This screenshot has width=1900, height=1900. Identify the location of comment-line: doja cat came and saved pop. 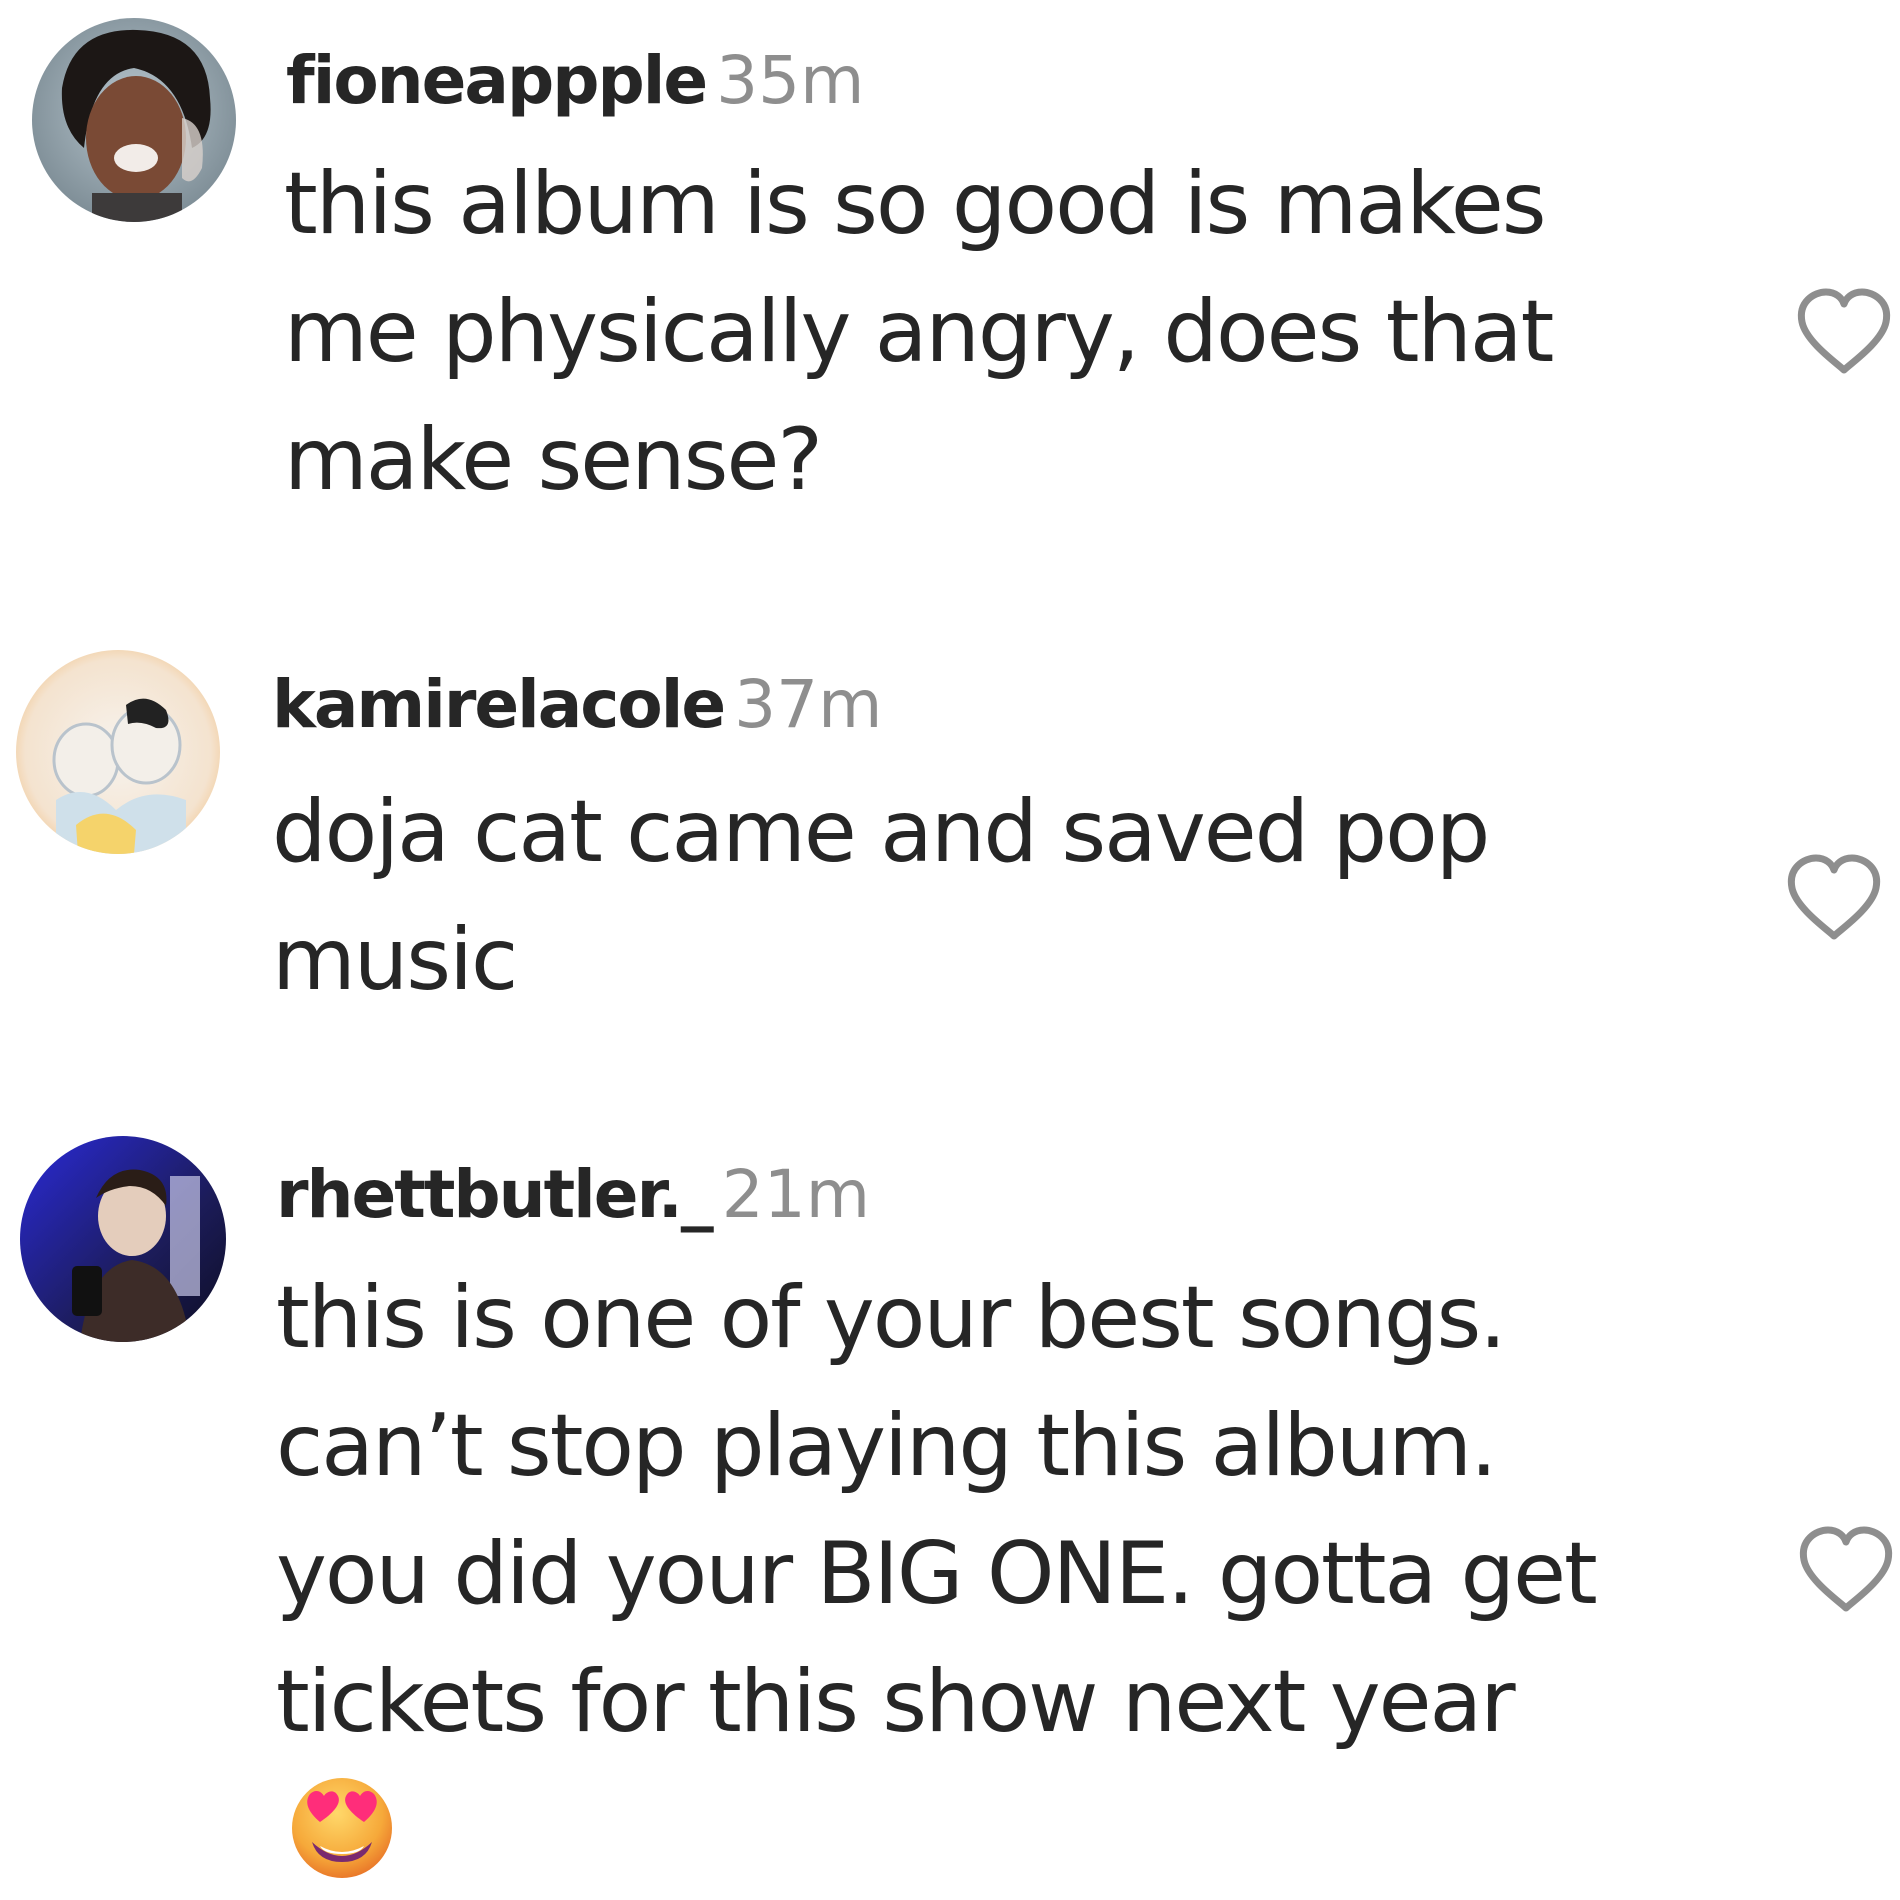
(881, 832).